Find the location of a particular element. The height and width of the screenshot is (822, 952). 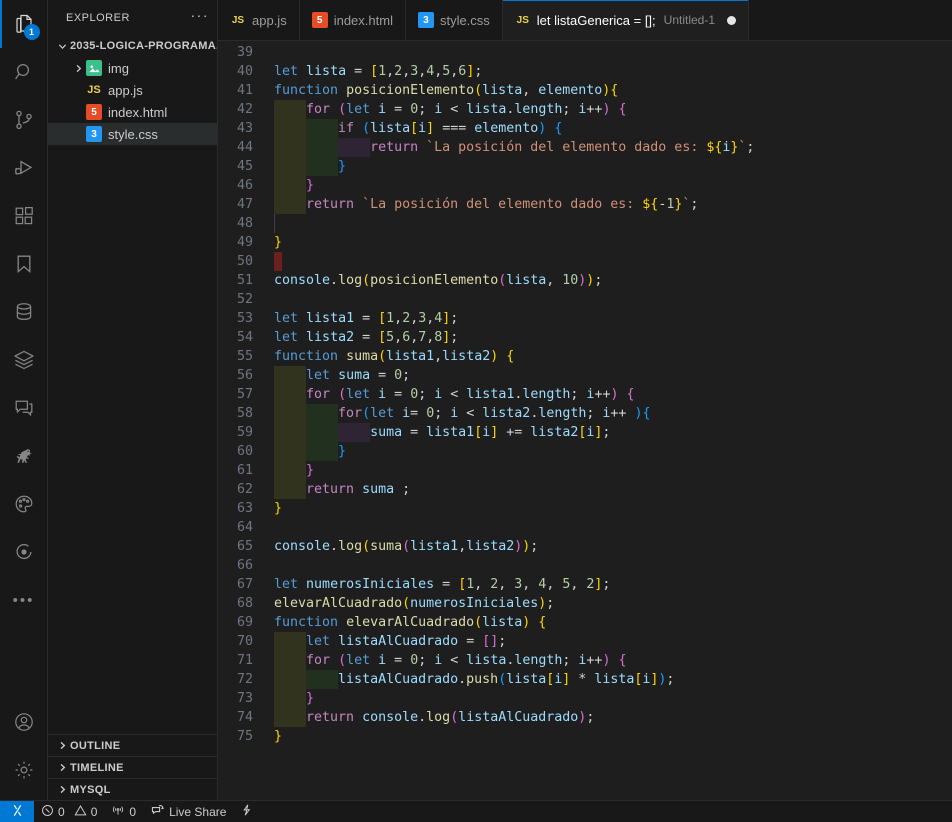

activity-bar: 1 ••• is located at coordinates (24, 400).